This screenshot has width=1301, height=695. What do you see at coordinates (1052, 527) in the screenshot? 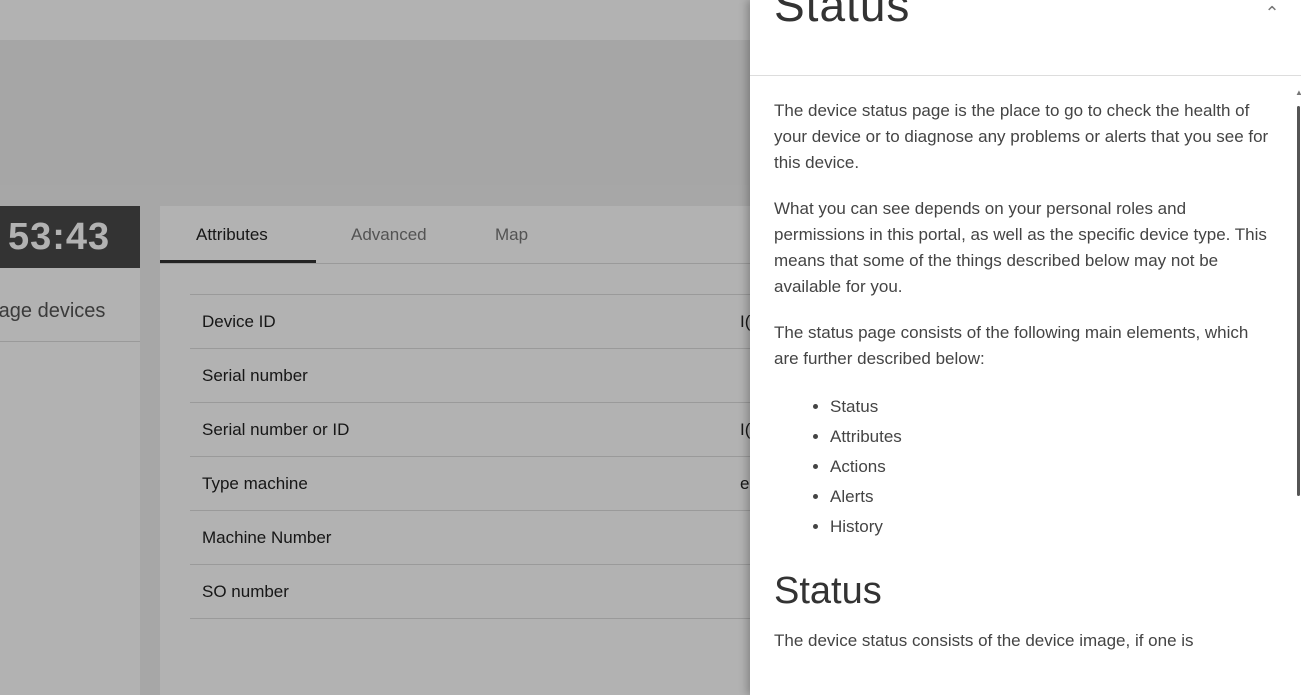
I see `list-item: History` at bounding box center [1052, 527].